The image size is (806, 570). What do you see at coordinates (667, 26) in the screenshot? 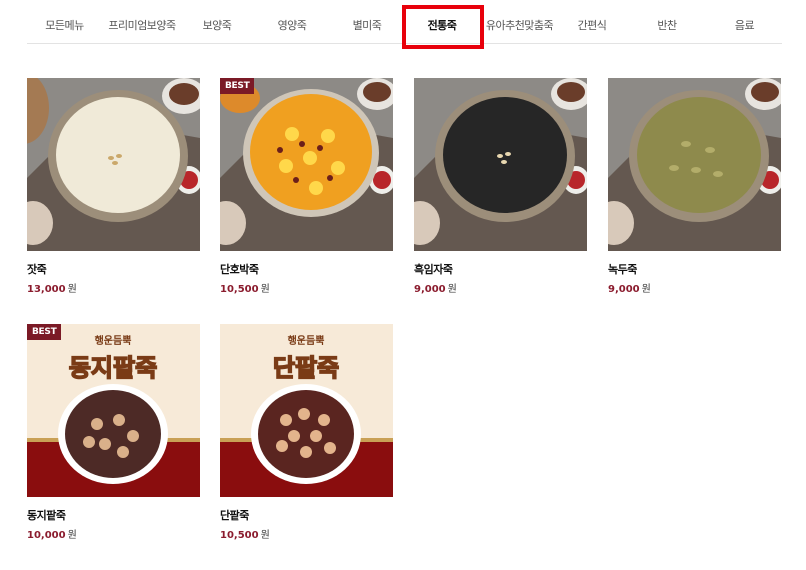
I see `tab-side-dish: 반찬` at bounding box center [667, 26].